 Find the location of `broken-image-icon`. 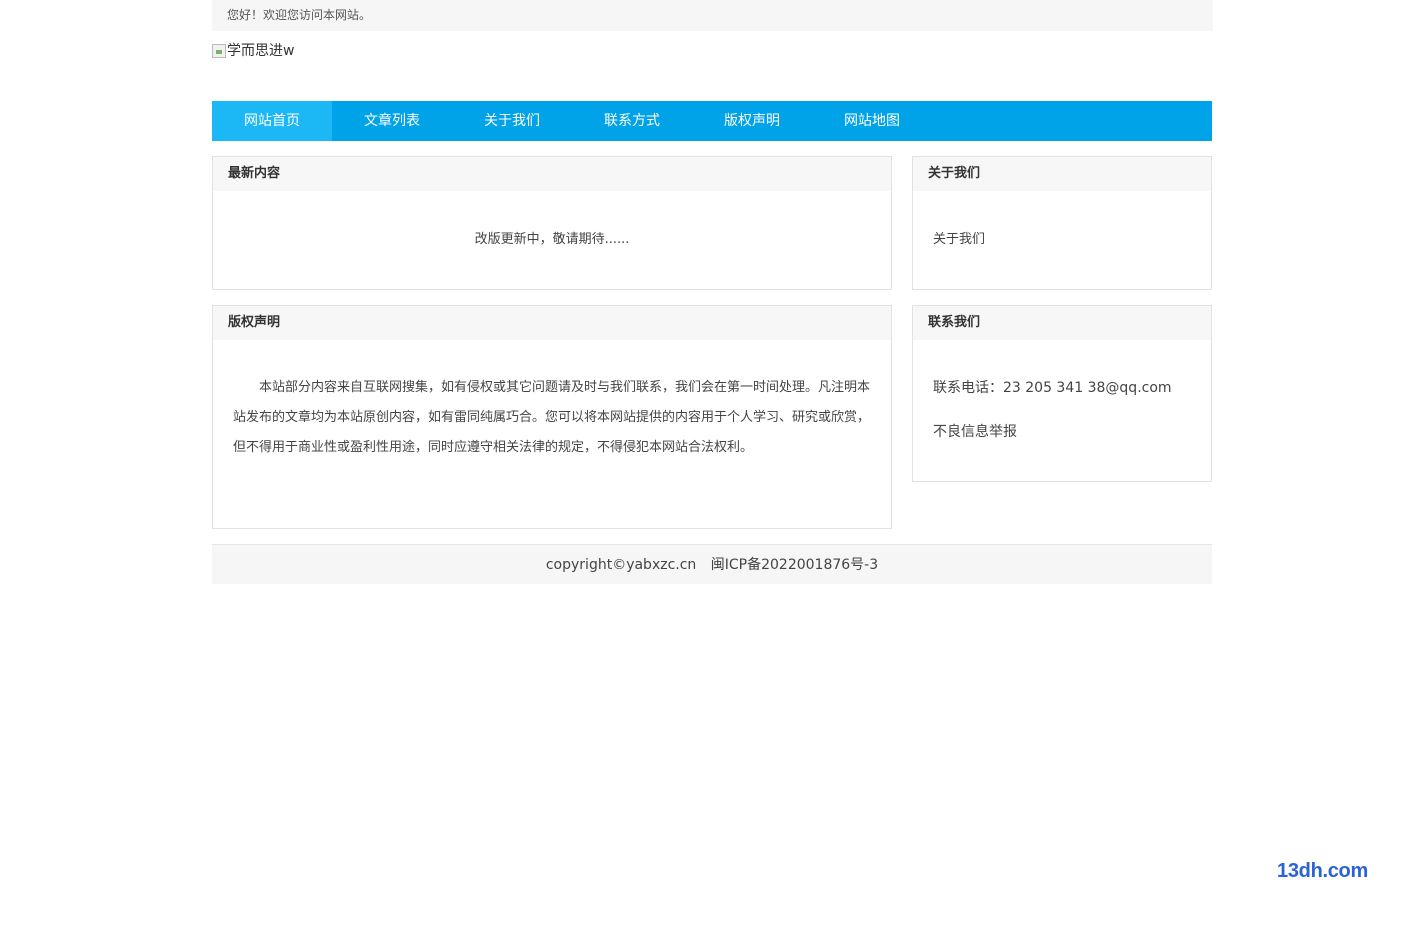

broken-image-icon is located at coordinates (219, 51).